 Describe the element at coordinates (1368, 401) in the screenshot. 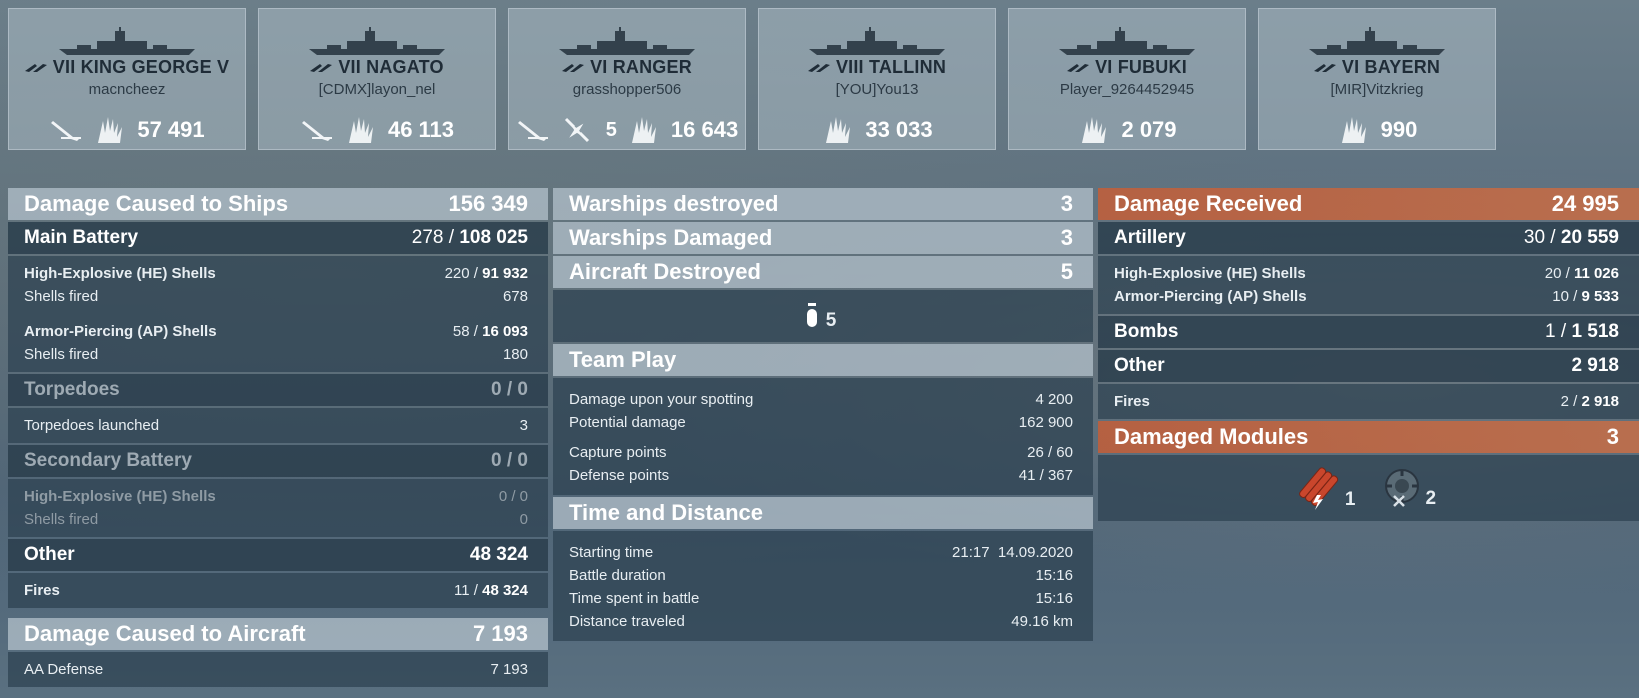

I see `received-fires-details: Fires 2 / 2 918` at that location.